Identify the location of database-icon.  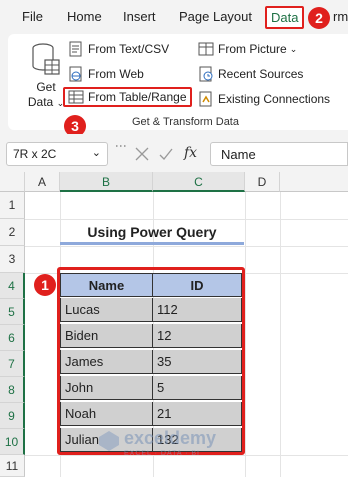
(46, 59).